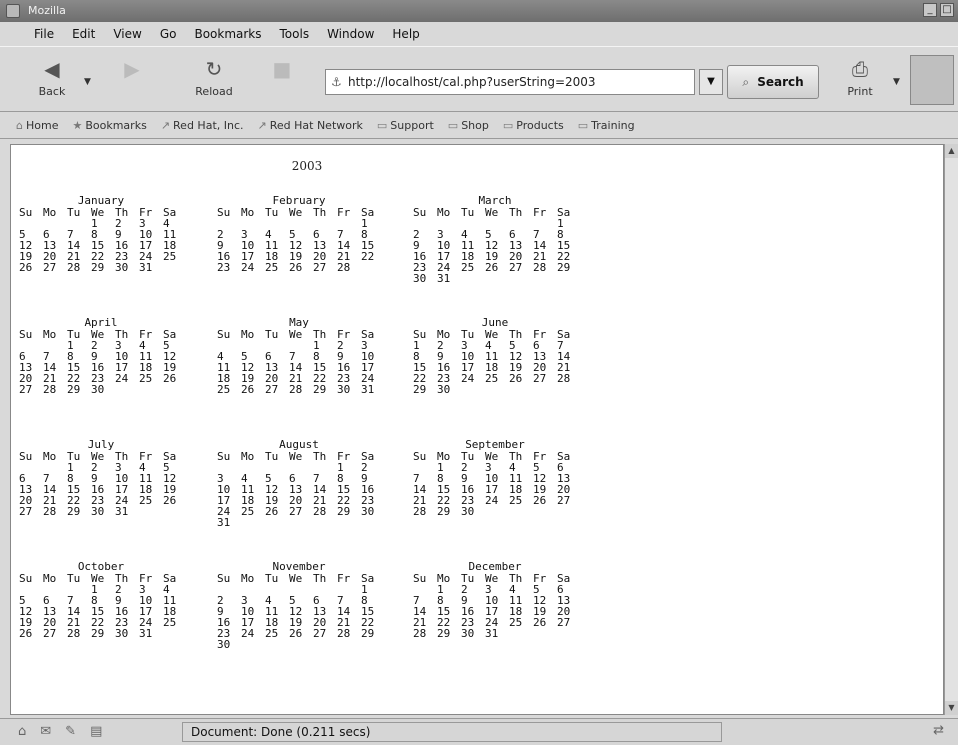 The image size is (958, 745). Describe the element at coordinates (310, 125) in the screenshot. I see `bookmark-redhat-network: ↗ Red Hat Network` at that location.